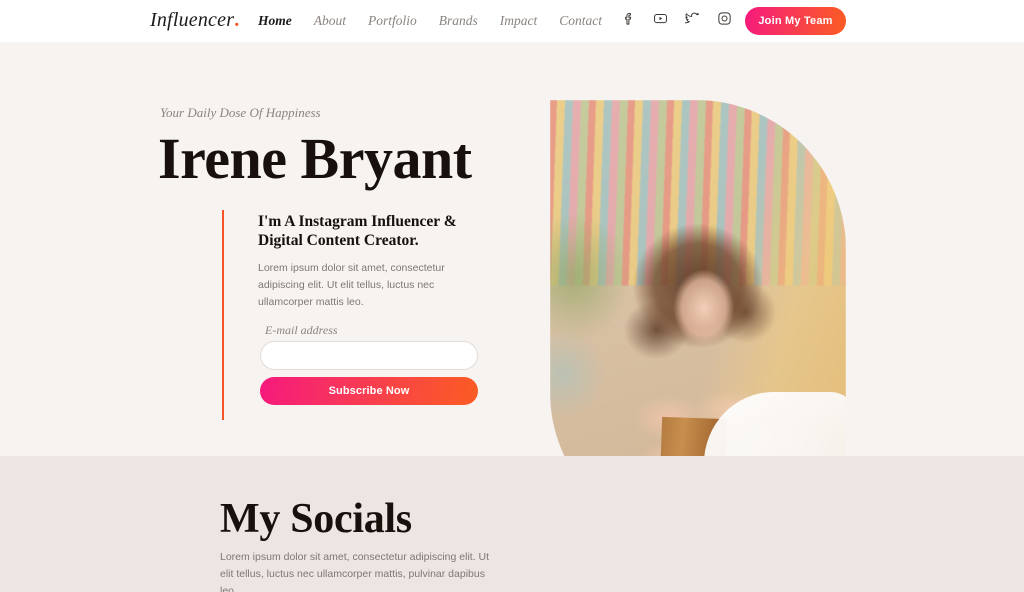 This screenshot has height=592, width=1024. I want to click on facebook-icon, so click(628, 18).